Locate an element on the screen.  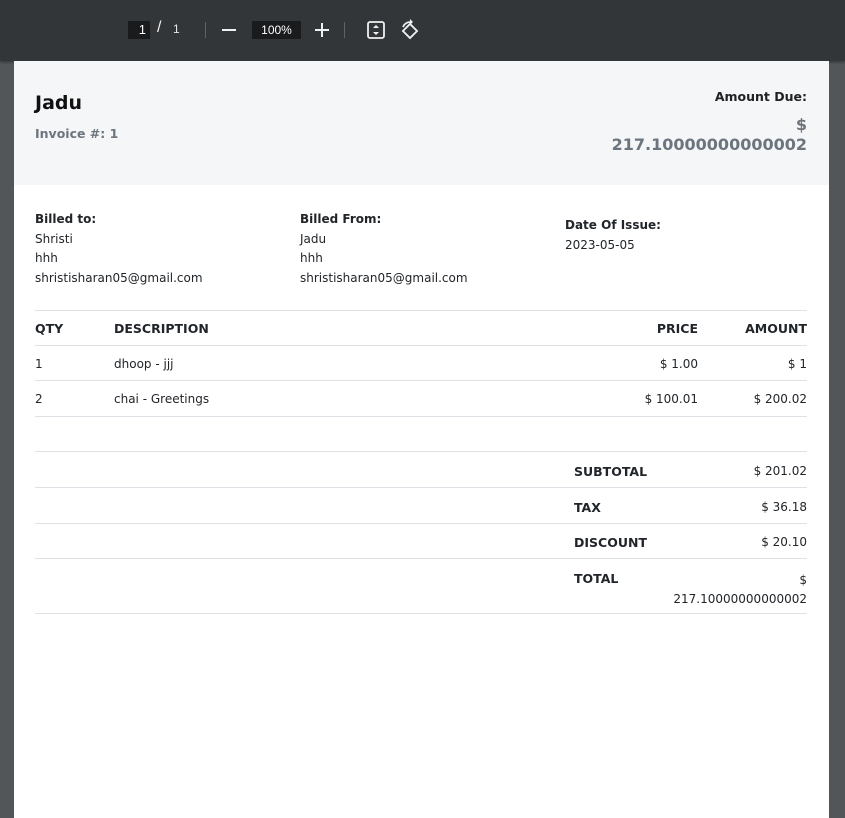
zoom-in-button is located at coordinates (322, 30).